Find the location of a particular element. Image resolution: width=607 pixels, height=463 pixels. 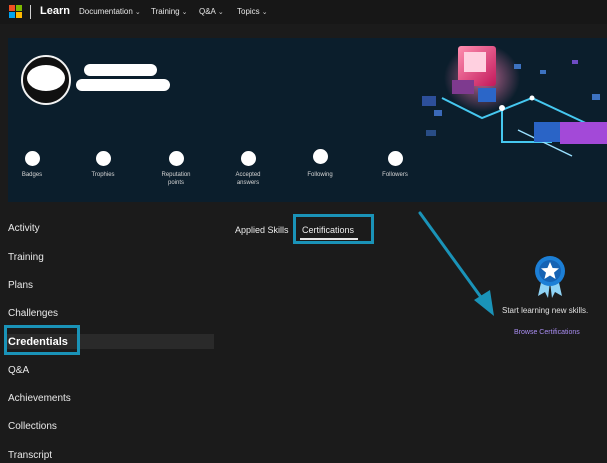

brand-learn-link: Learn is located at coordinates (55, 11).